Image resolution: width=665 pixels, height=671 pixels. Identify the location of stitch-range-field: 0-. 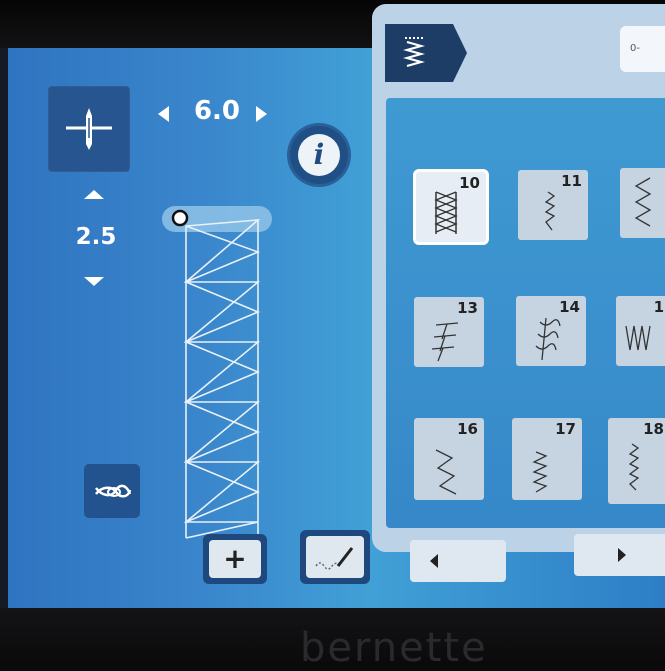
(642, 49).